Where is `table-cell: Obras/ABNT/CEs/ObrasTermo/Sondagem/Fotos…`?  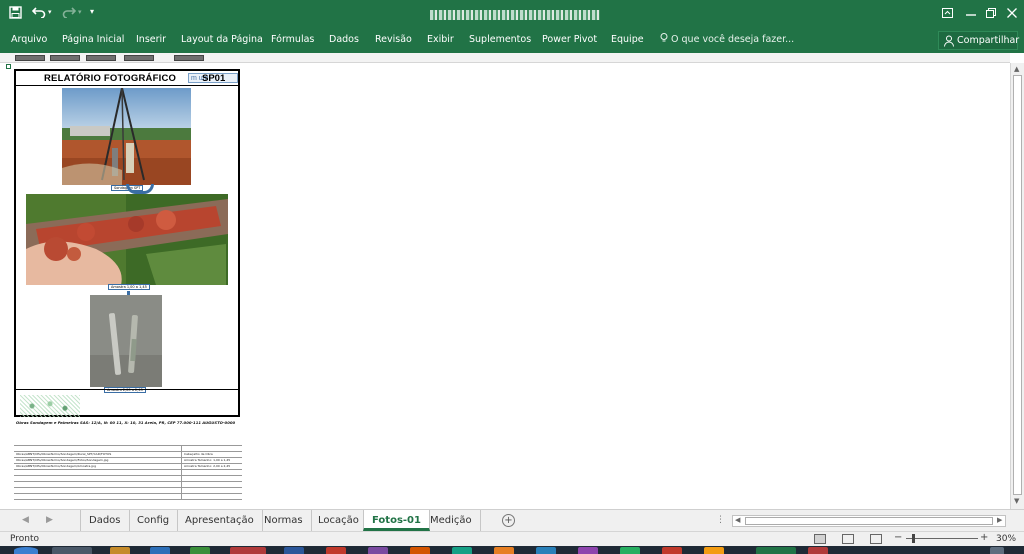
table-cell: Obras/ABNT/CEs/ObrasTermo/Sondagem/Fotos… is located at coordinates (62, 460).